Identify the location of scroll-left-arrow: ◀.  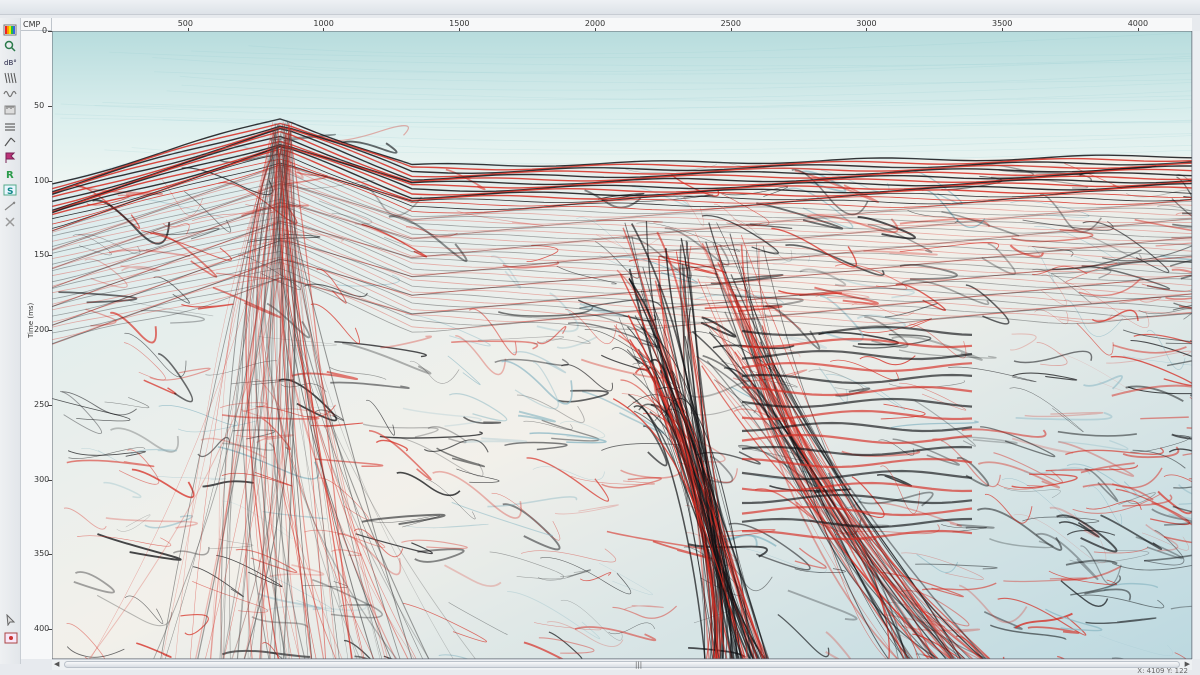
(56, 664).